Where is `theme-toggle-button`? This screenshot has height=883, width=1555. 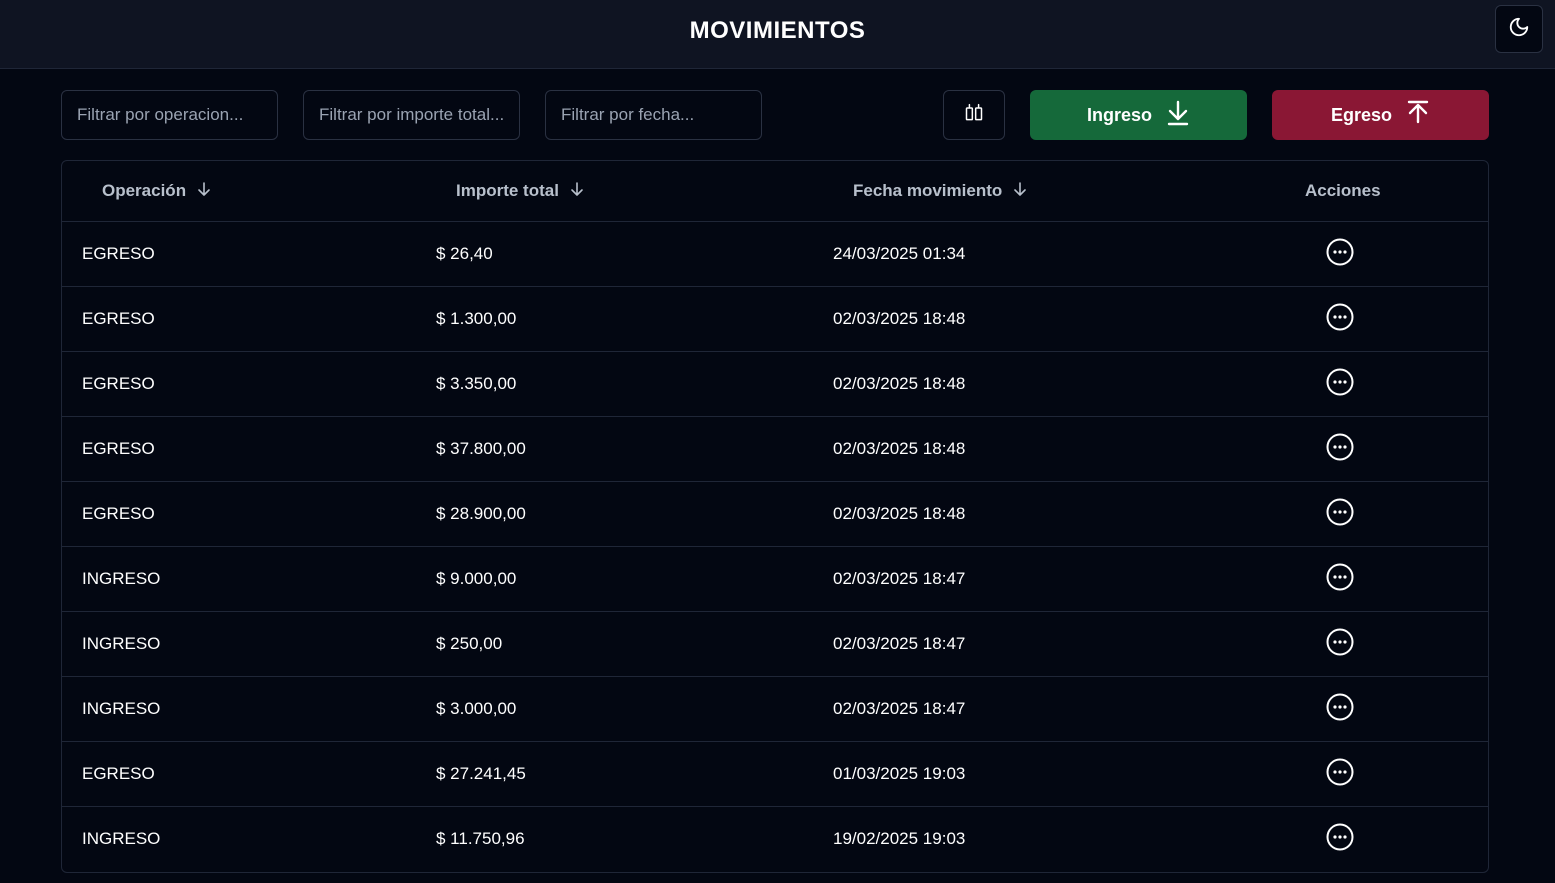
theme-toggle-button is located at coordinates (1519, 29).